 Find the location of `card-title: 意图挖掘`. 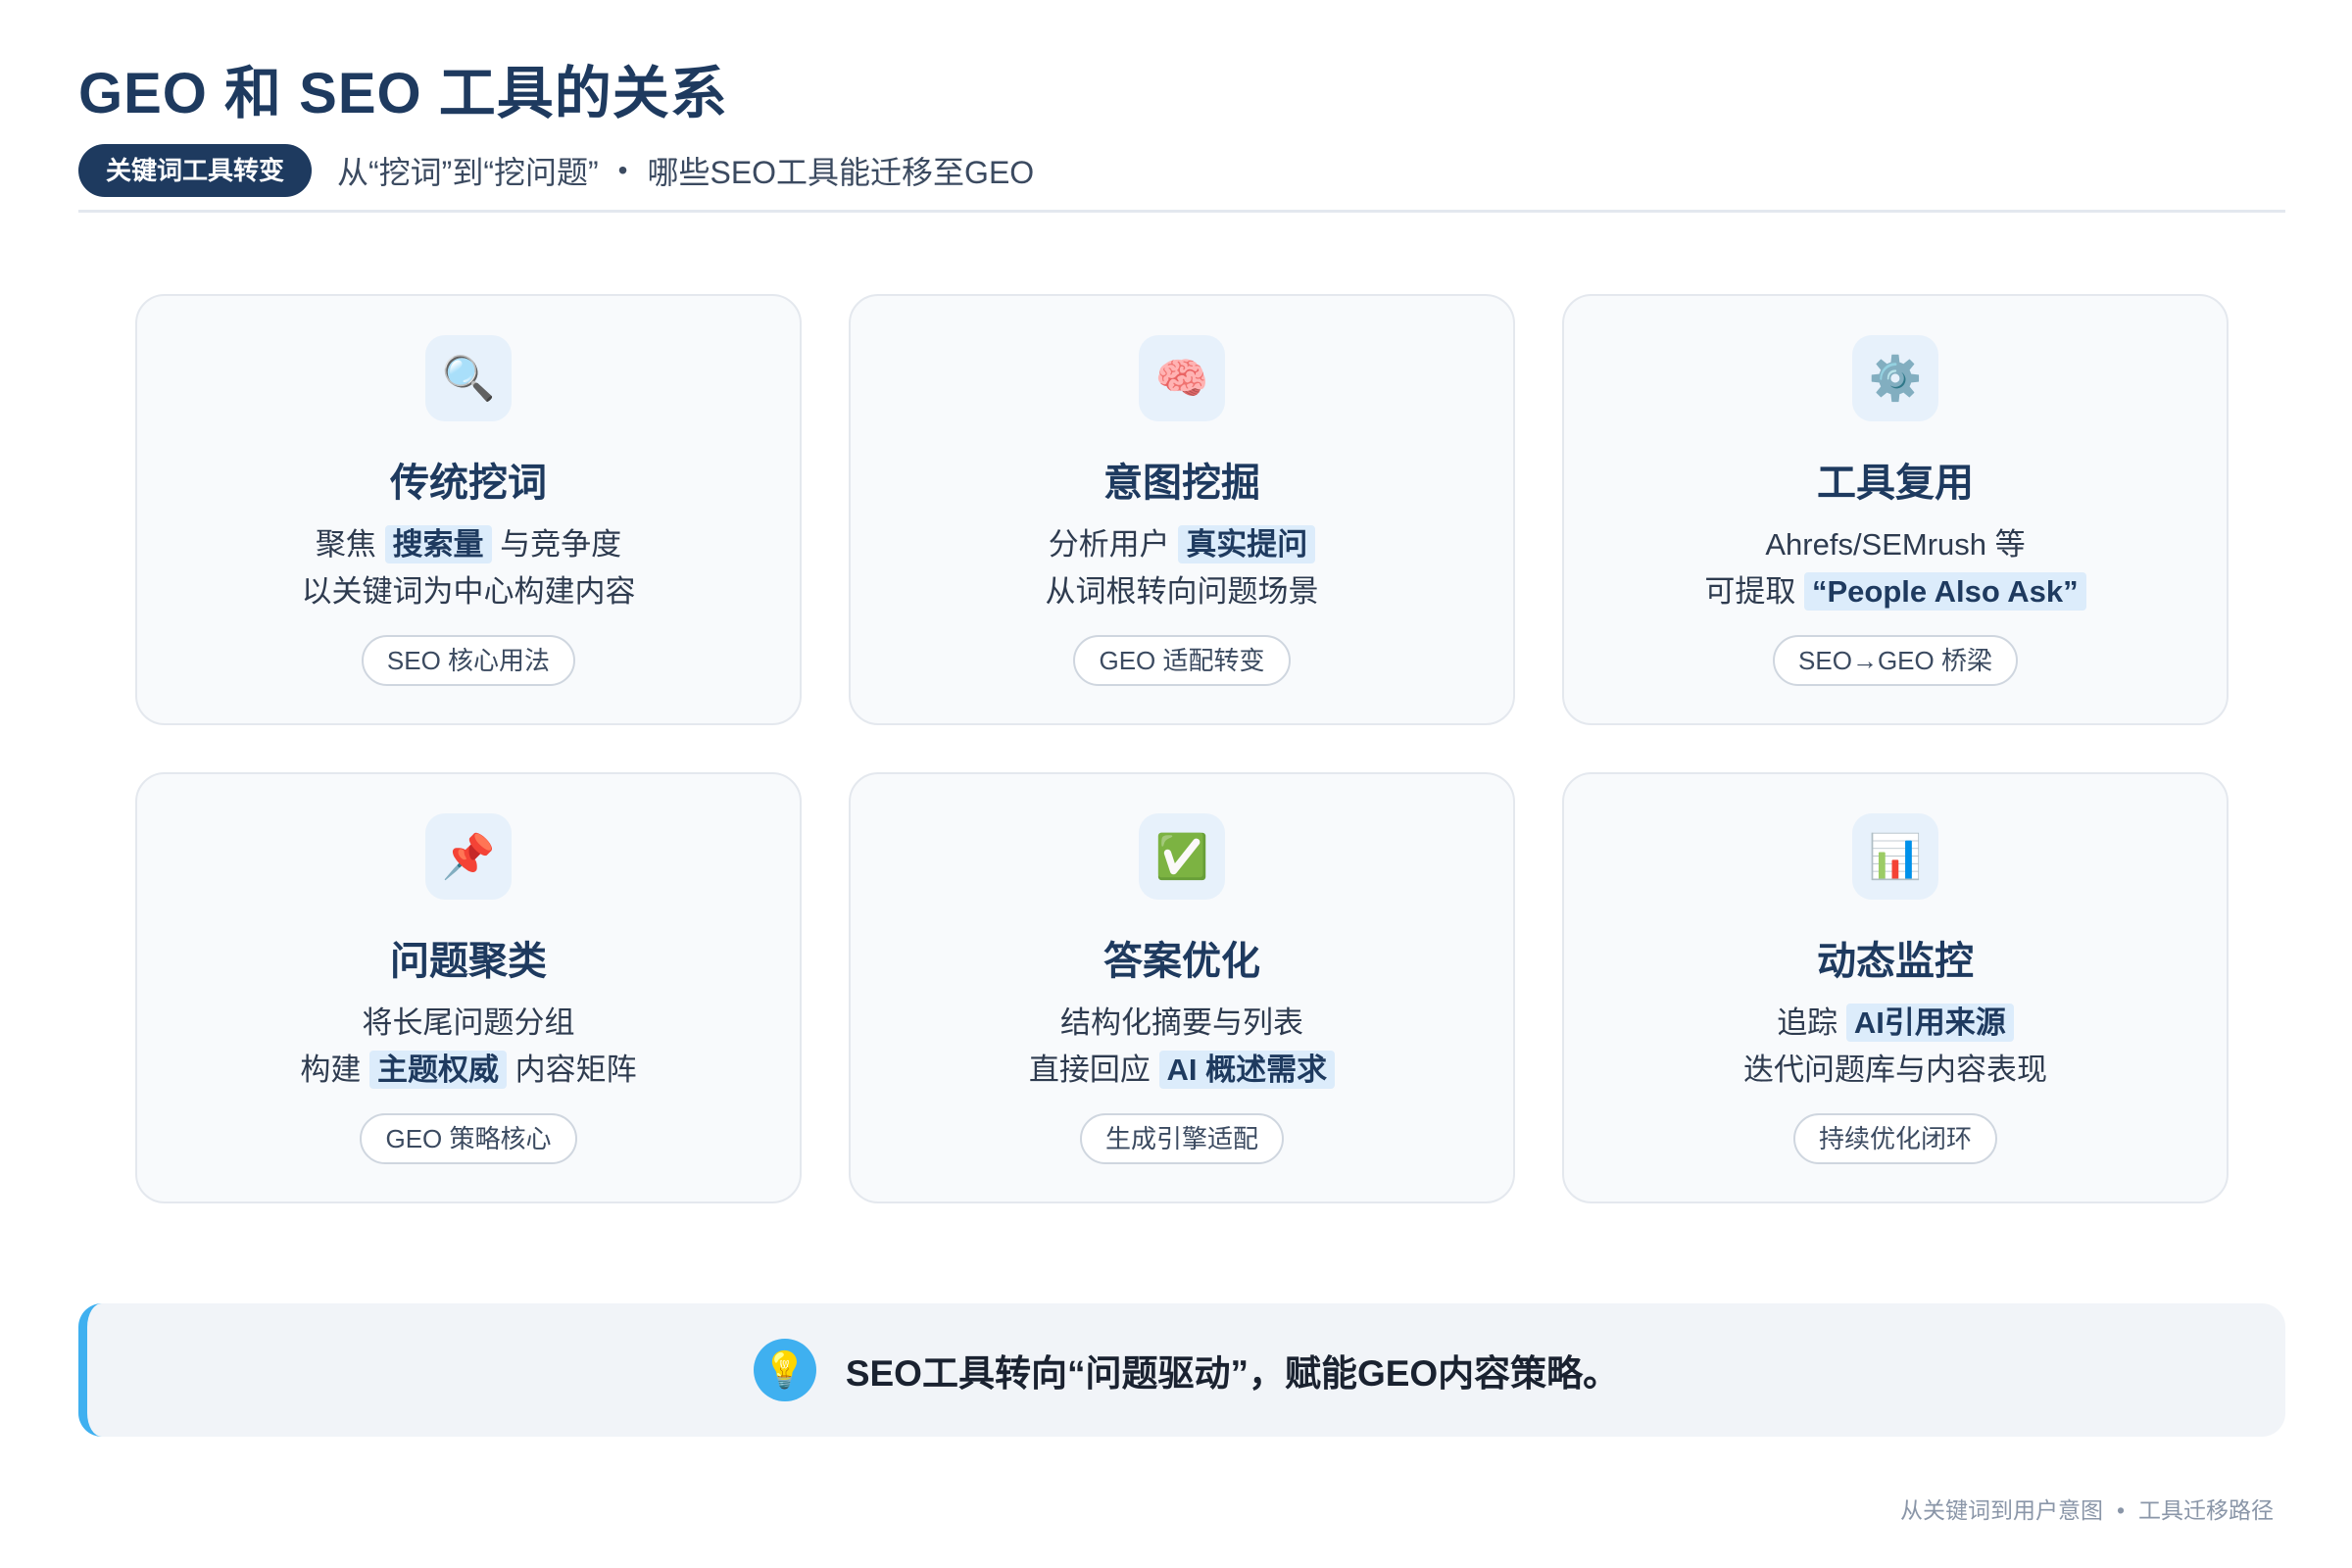

card-title: 意图挖掘 is located at coordinates (1181, 483).